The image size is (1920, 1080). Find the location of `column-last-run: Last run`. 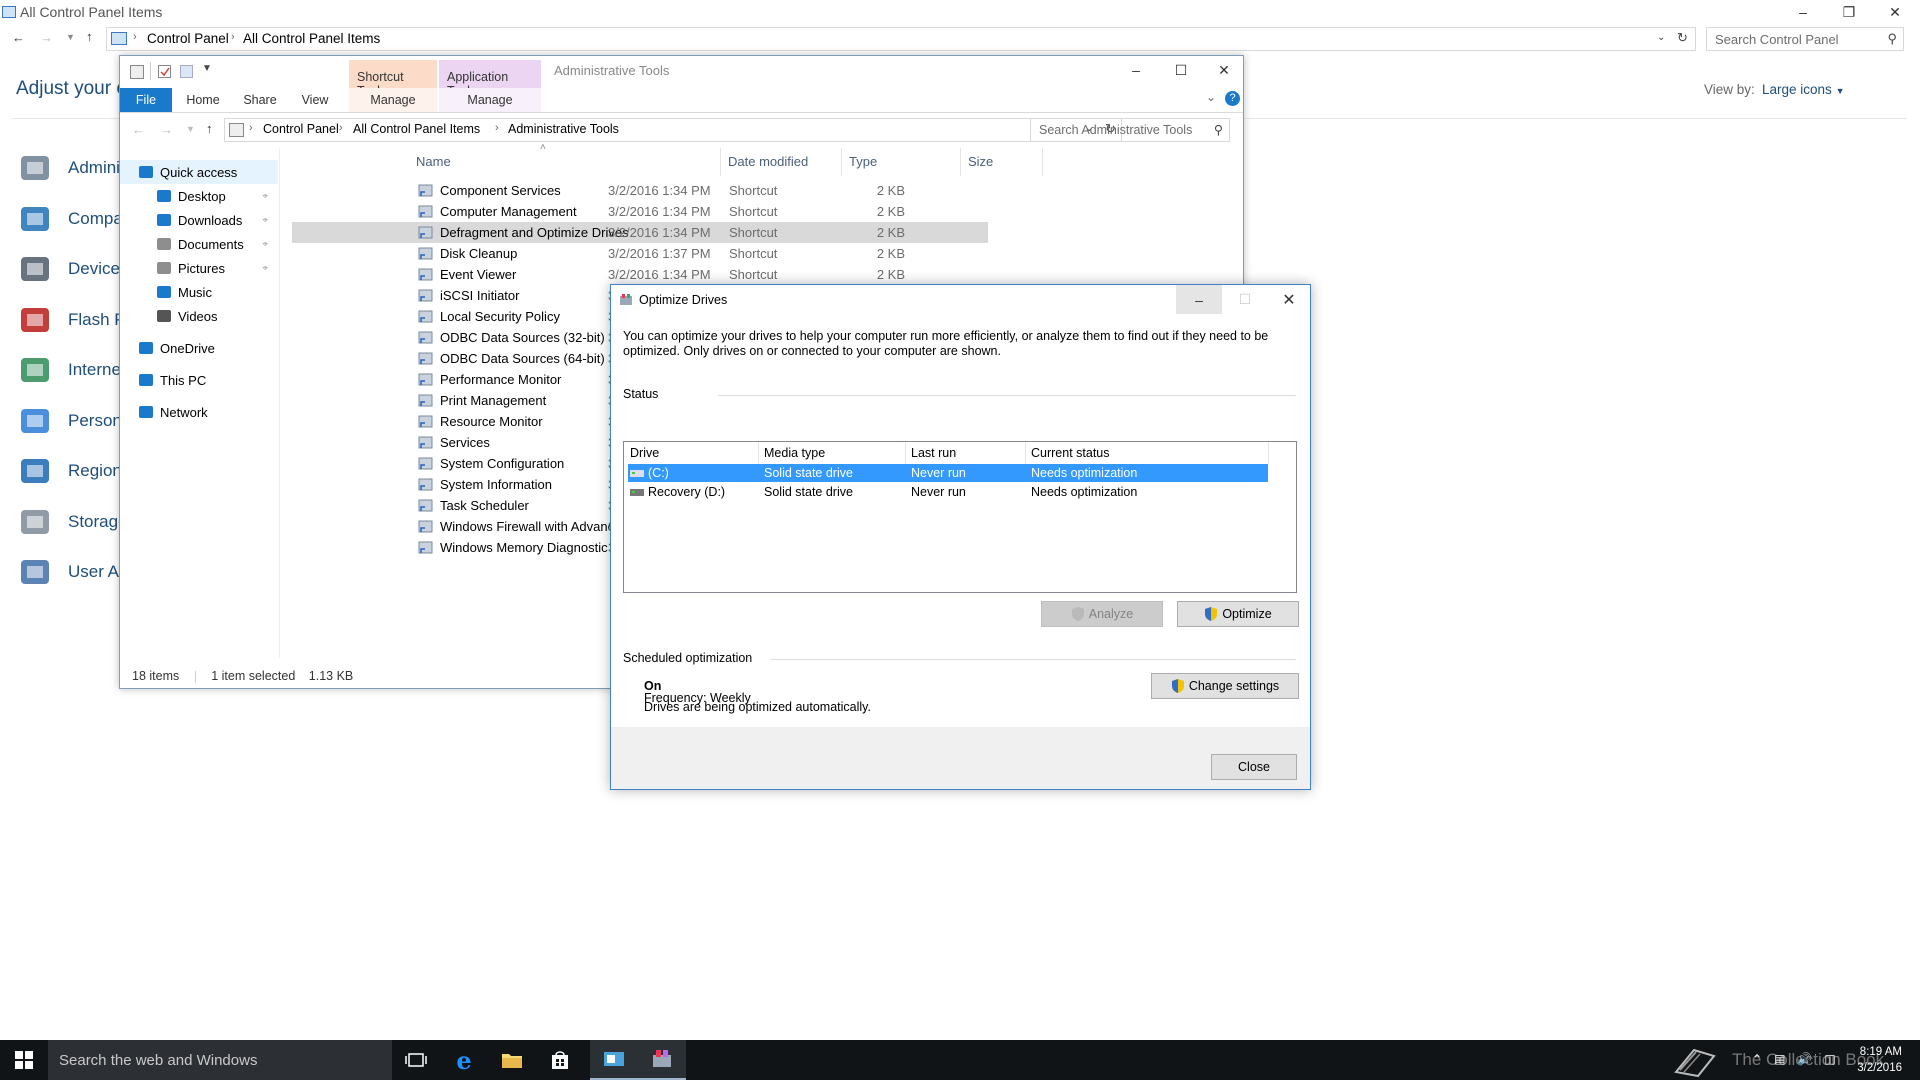

column-last-run: Last run is located at coordinates (933, 453).